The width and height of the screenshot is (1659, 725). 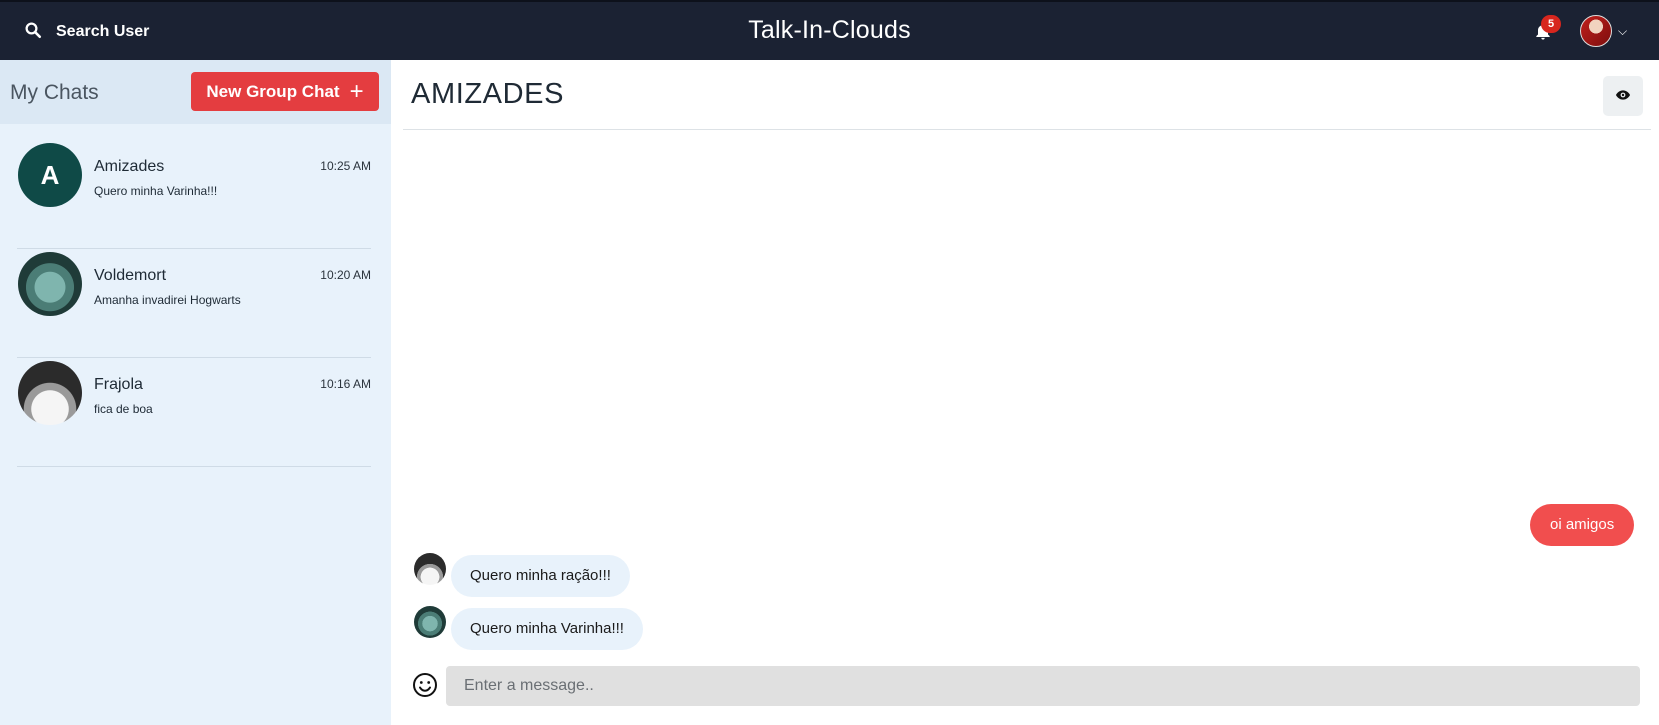 What do you see at coordinates (273, 91) in the screenshot?
I see `new-group-chat-label: New Group Chat` at bounding box center [273, 91].